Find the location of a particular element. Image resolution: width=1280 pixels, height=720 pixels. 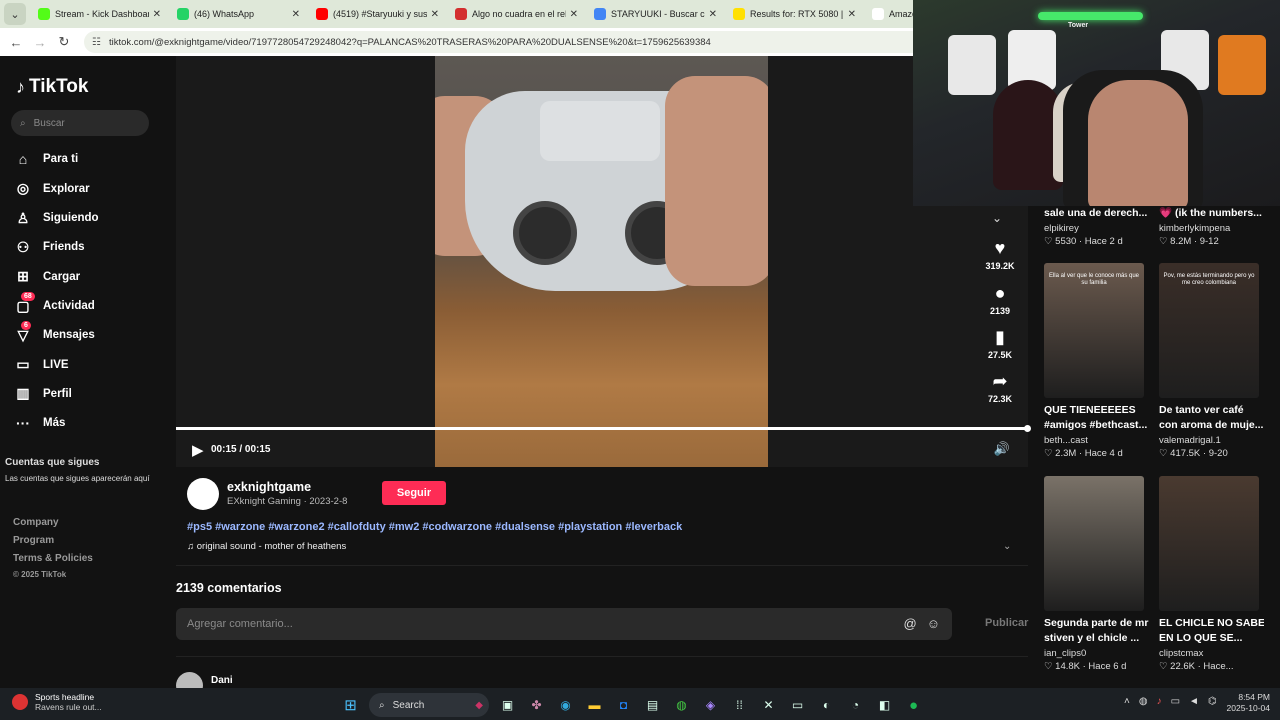

editor-icon: ◧ is located at coordinates (884, 705).